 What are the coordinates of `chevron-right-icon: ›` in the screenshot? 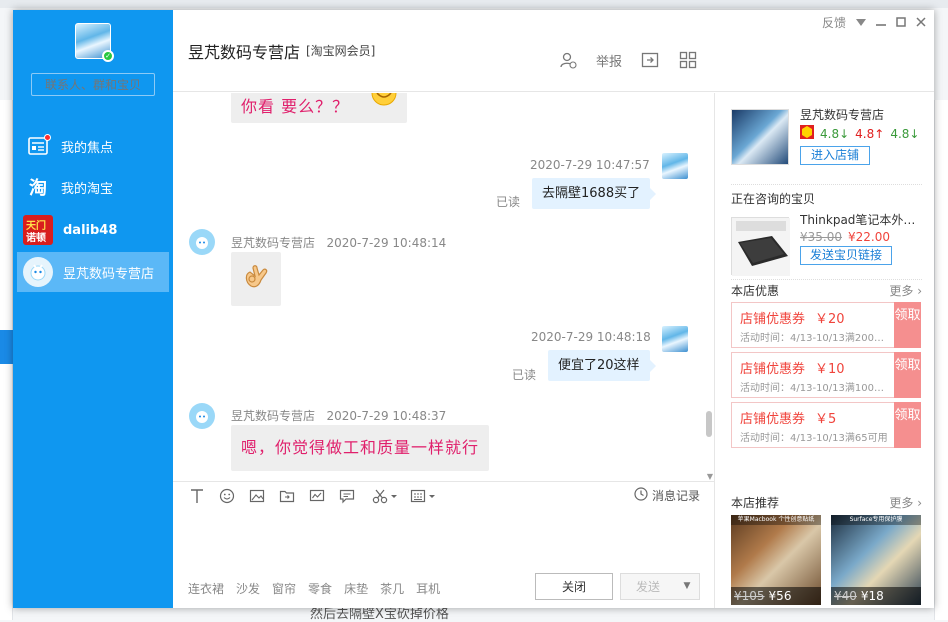 It's located at (917, 503).